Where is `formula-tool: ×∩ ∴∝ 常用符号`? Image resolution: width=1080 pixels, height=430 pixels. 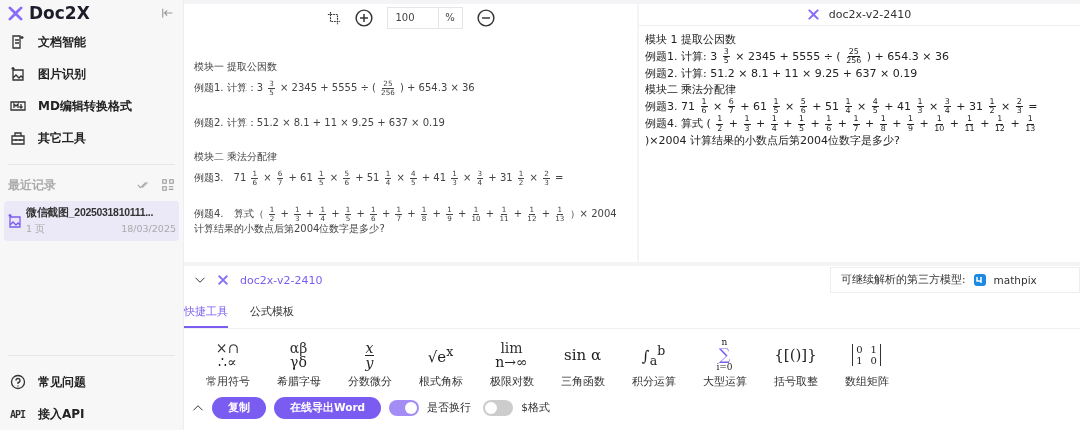 formula-tool: ×∩ ∴∝ 常用符号 is located at coordinates (227, 364).